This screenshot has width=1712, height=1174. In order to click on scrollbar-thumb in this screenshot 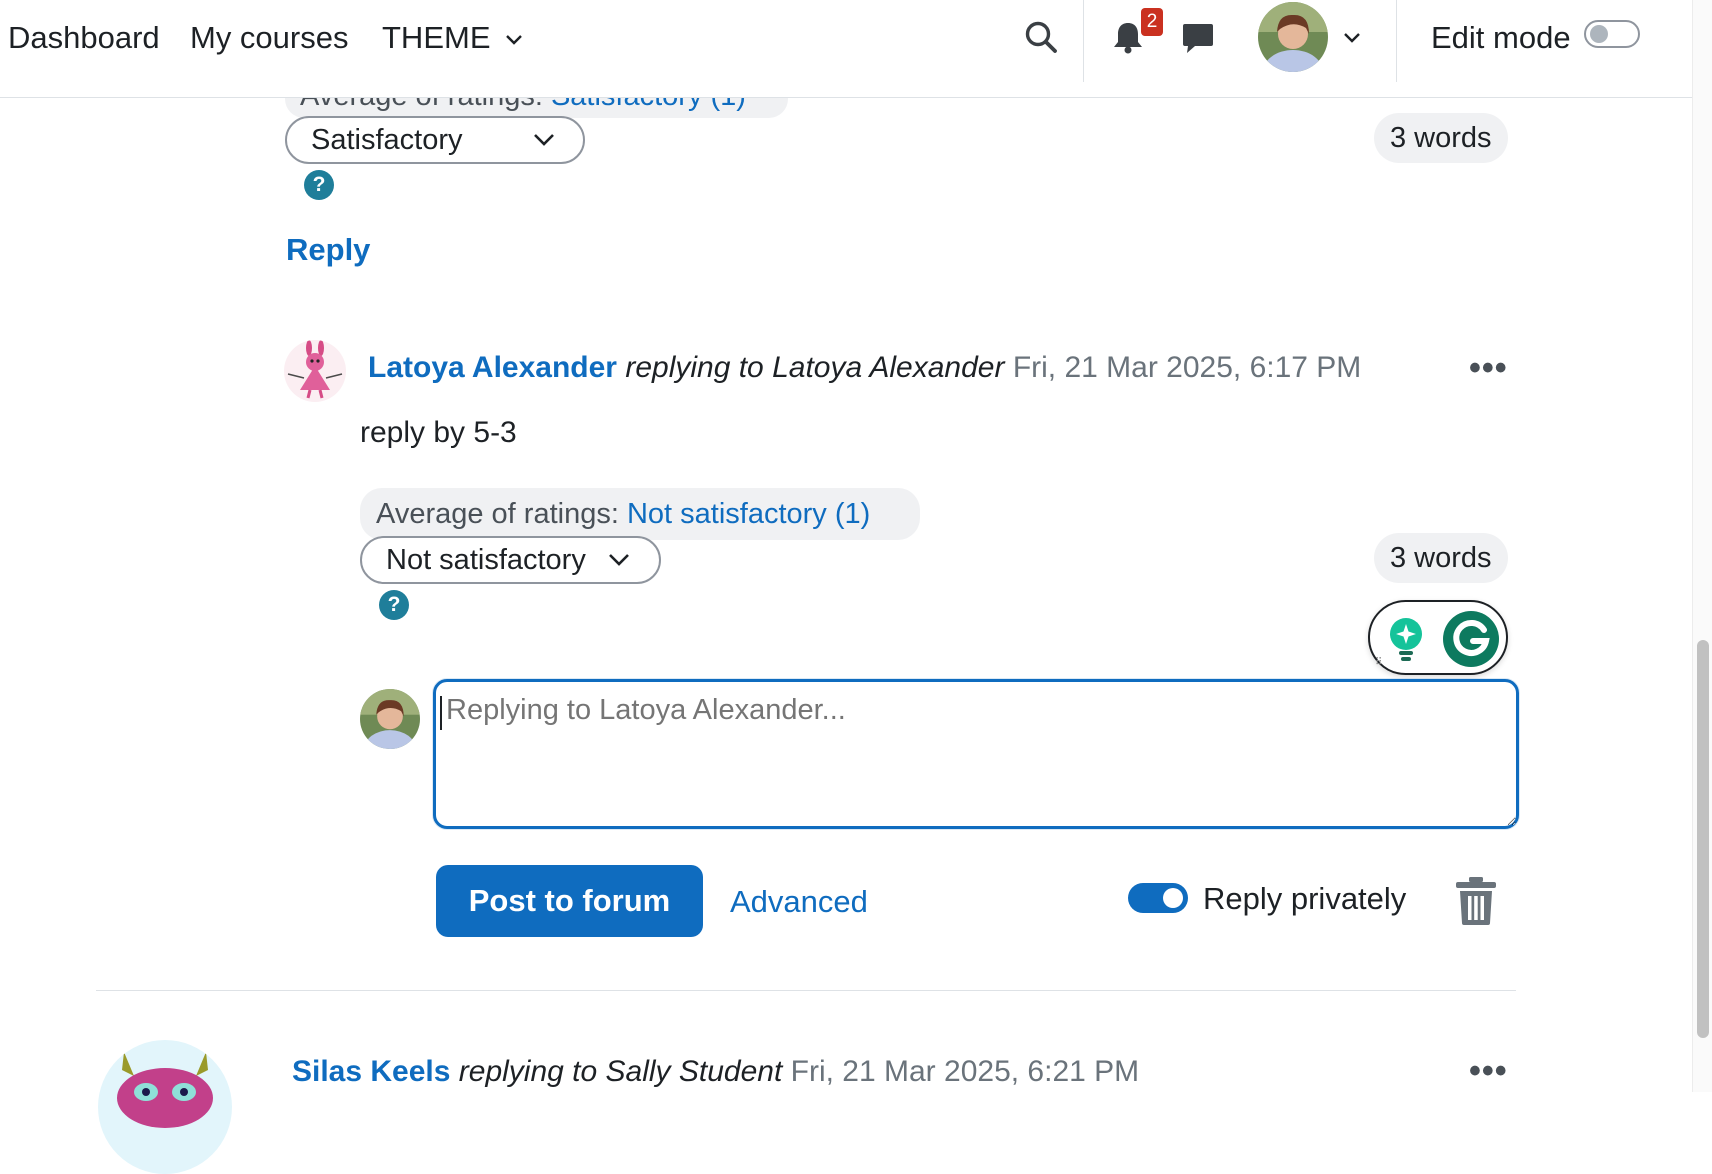, I will do `click(1703, 839)`.